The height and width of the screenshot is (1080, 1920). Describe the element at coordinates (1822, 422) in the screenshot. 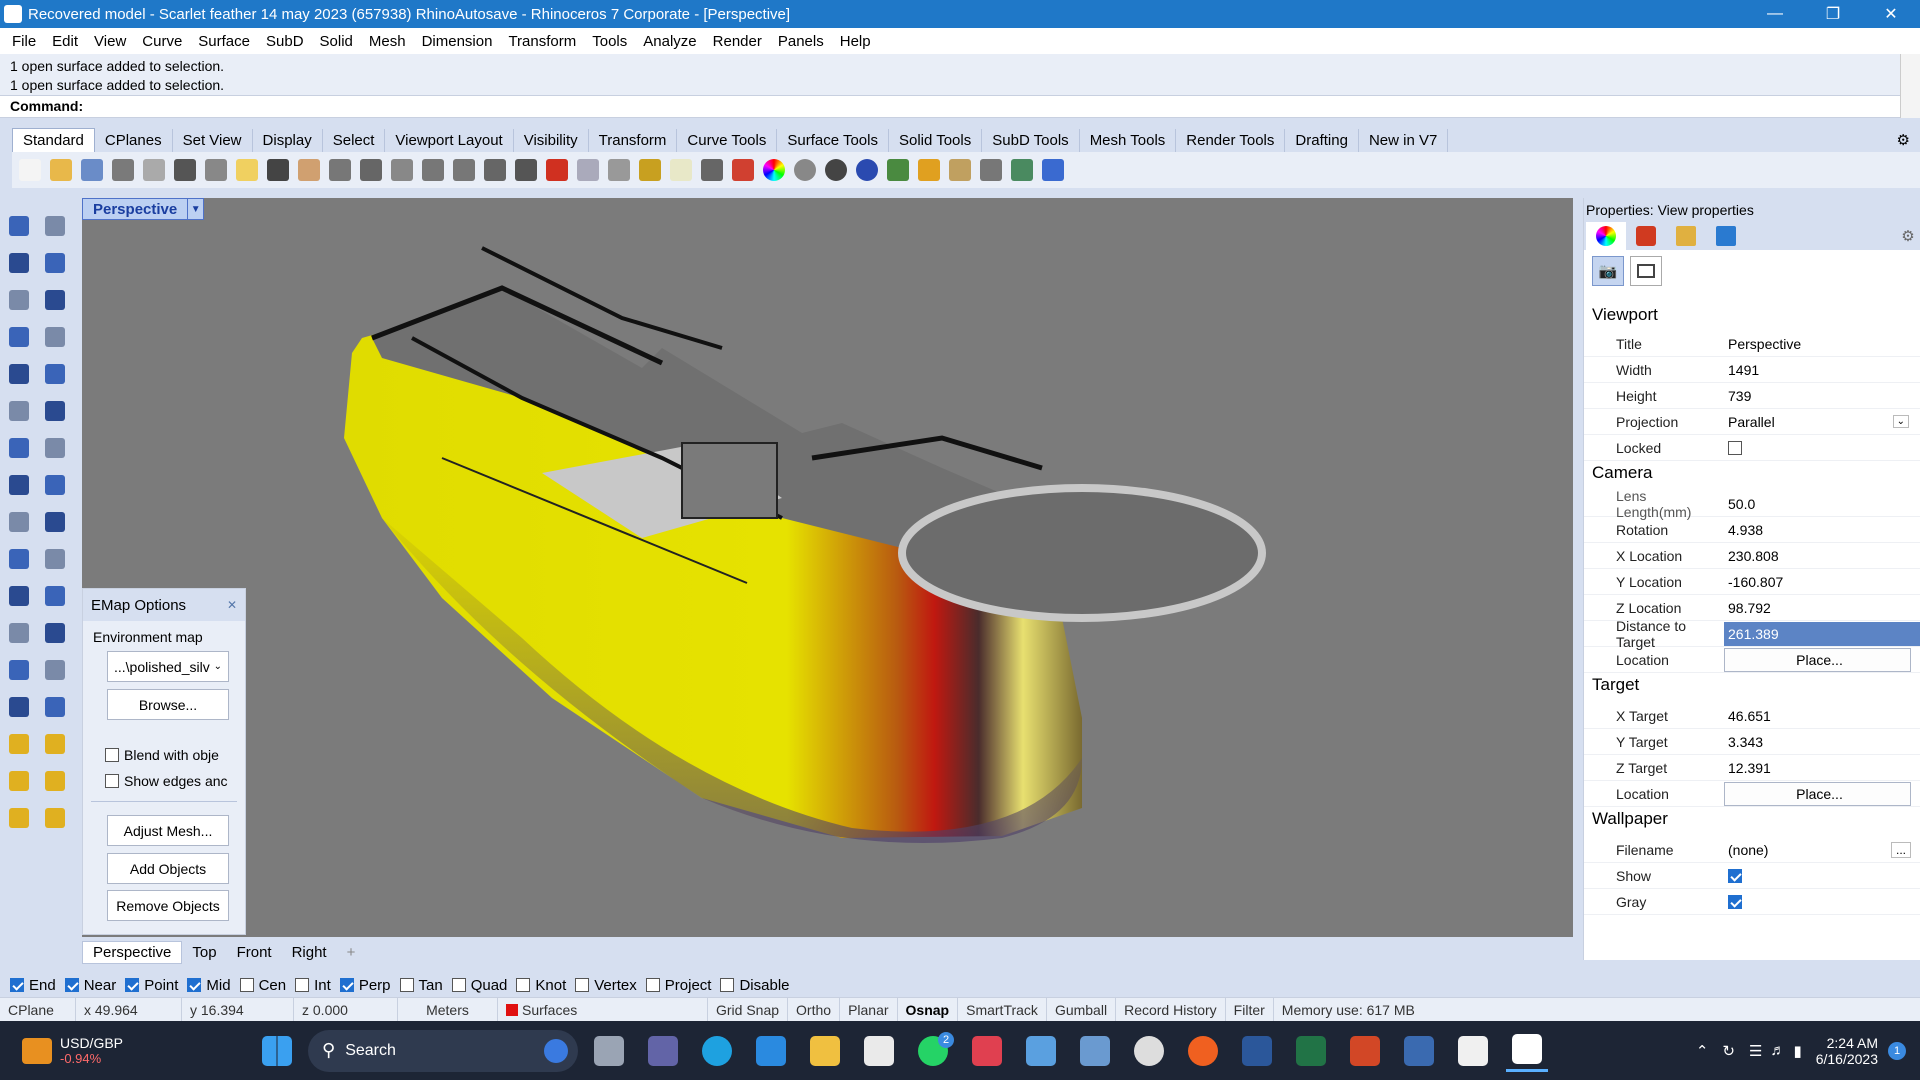

I see `prop-projection-select: Parallel ⌄` at that location.